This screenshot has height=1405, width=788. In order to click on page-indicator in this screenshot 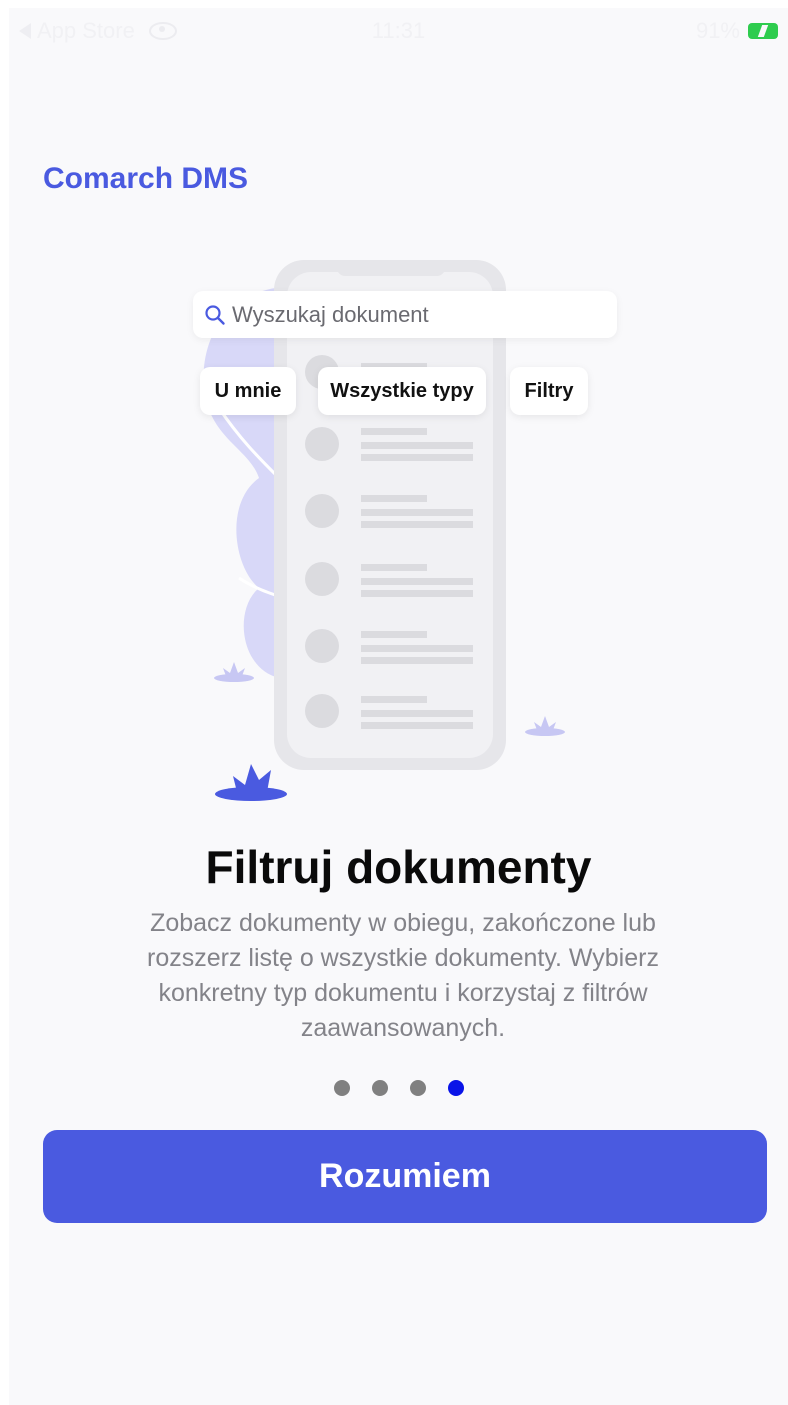, I will do `click(398, 1088)`.